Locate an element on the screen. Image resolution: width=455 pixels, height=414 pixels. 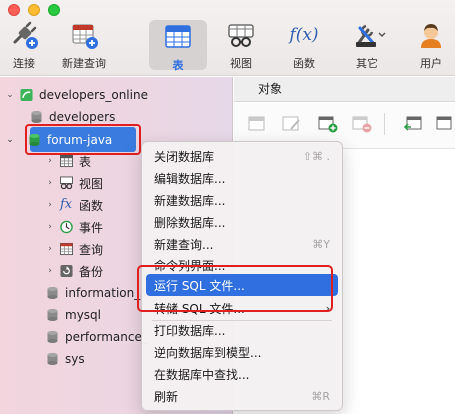
tree-item-views: › 视图 is located at coordinates (73, 183).